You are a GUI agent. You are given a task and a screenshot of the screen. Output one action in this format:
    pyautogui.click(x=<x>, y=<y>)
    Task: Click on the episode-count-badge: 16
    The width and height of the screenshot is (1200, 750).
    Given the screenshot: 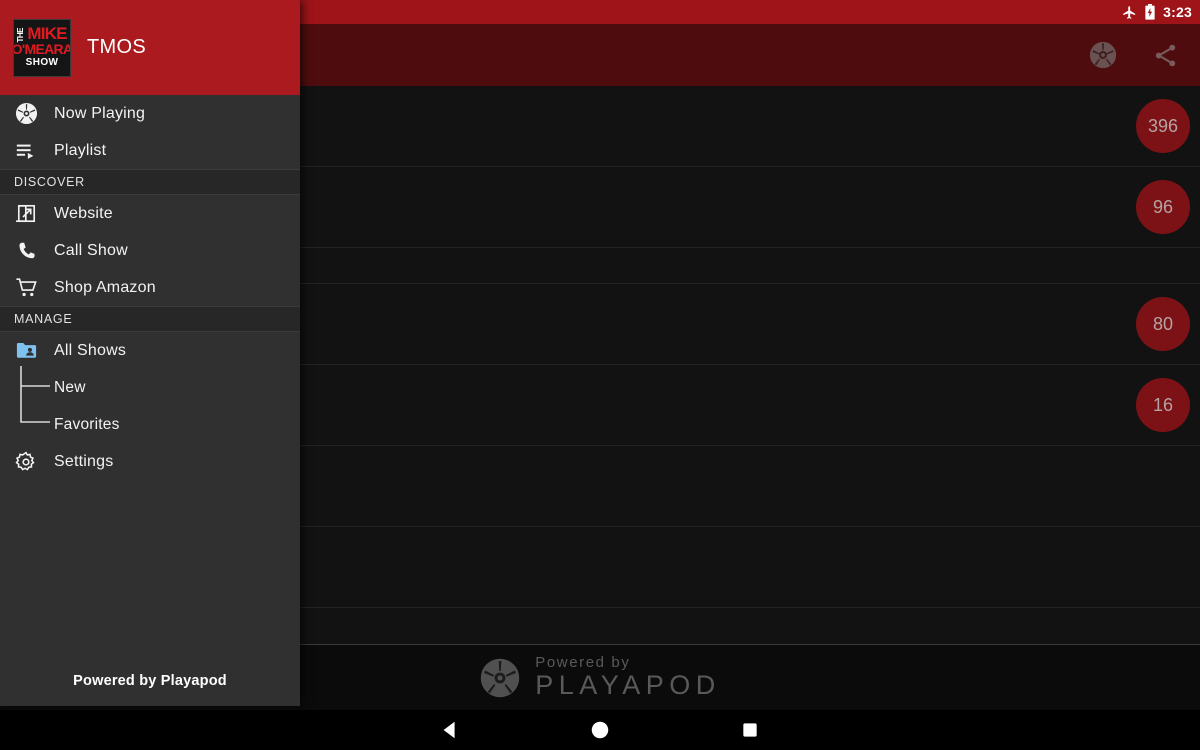 What is the action you would take?
    pyautogui.click(x=1163, y=405)
    